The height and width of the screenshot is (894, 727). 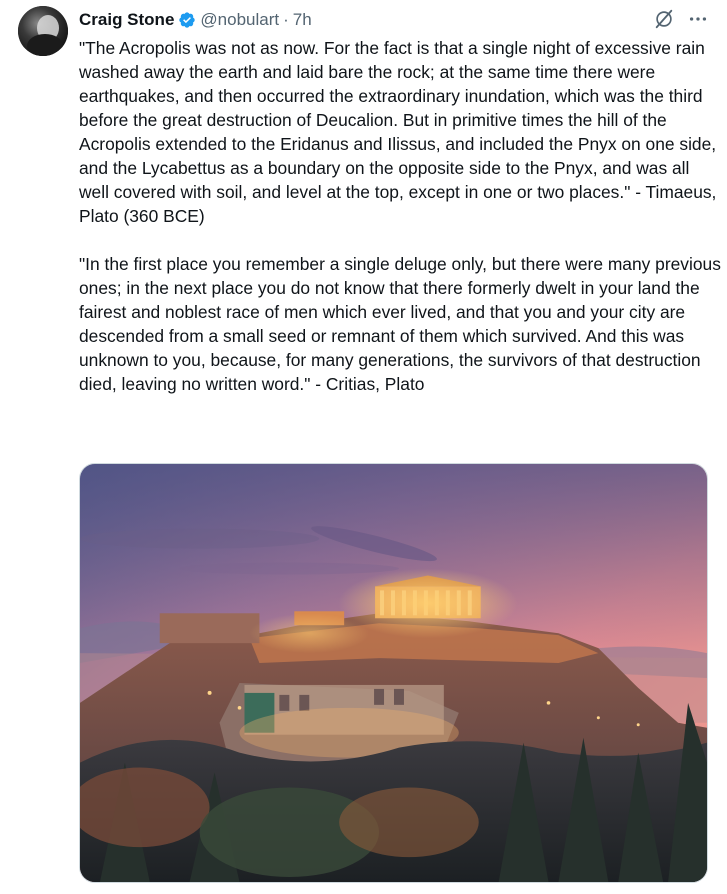 I want to click on tweet-top-actions, so click(x=681, y=19).